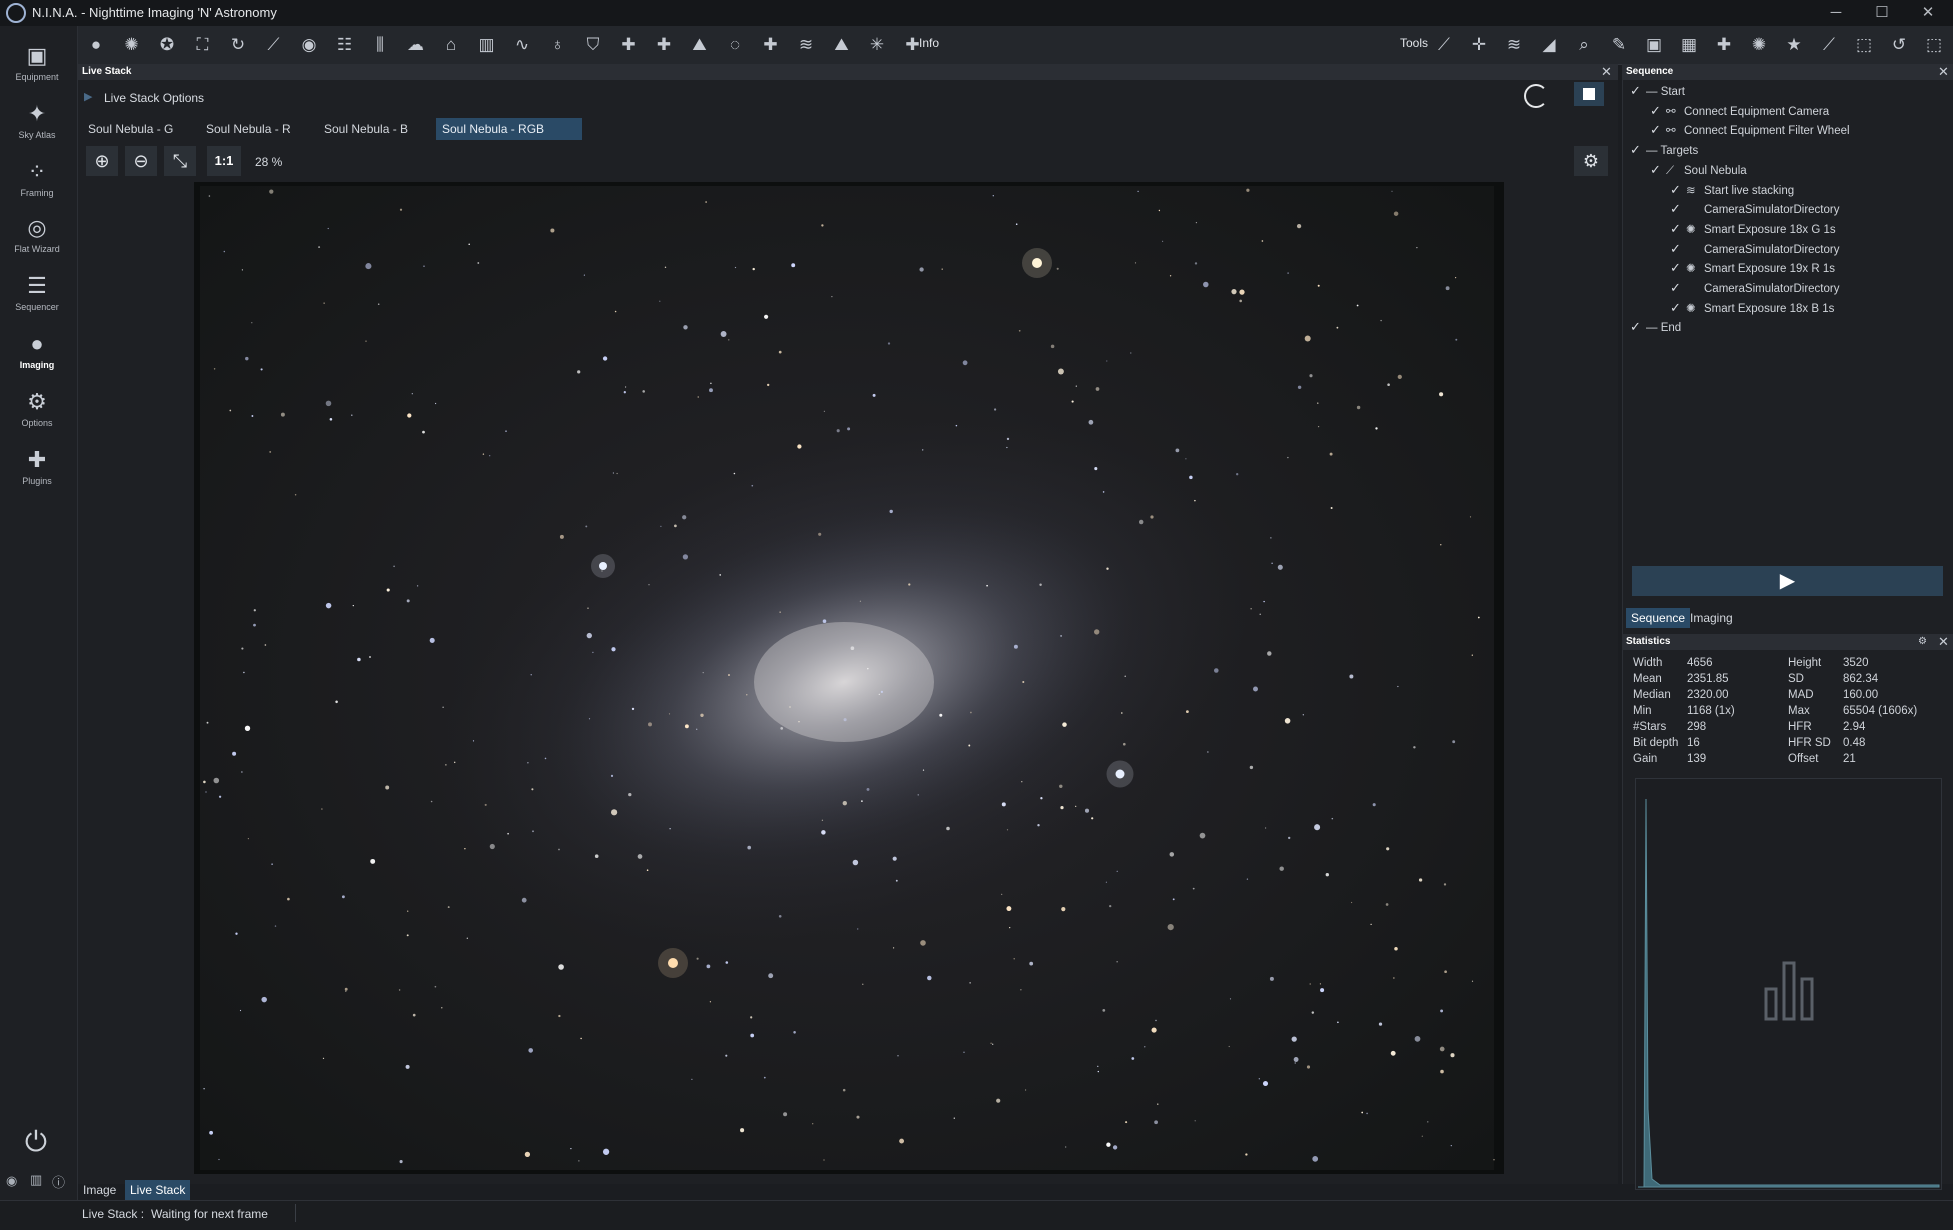 The image size is (1953, 1230). Describe the element at coordinates (509, 129) in the screenshot. I see `tab-soul-nebula-rgb: Soul Nebula - RGB` at that location.